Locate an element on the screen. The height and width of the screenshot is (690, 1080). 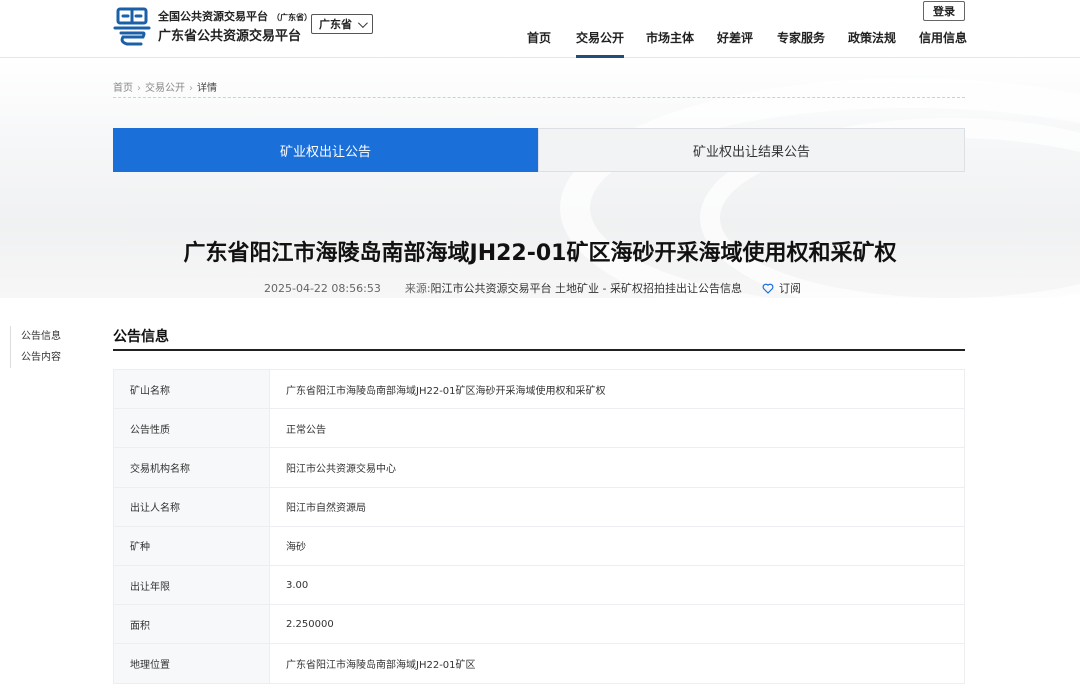
table-row: 地理位置 广东省阳江市海陵岛南部海域JH22-01矿区 is located at coordinates (539, 663).